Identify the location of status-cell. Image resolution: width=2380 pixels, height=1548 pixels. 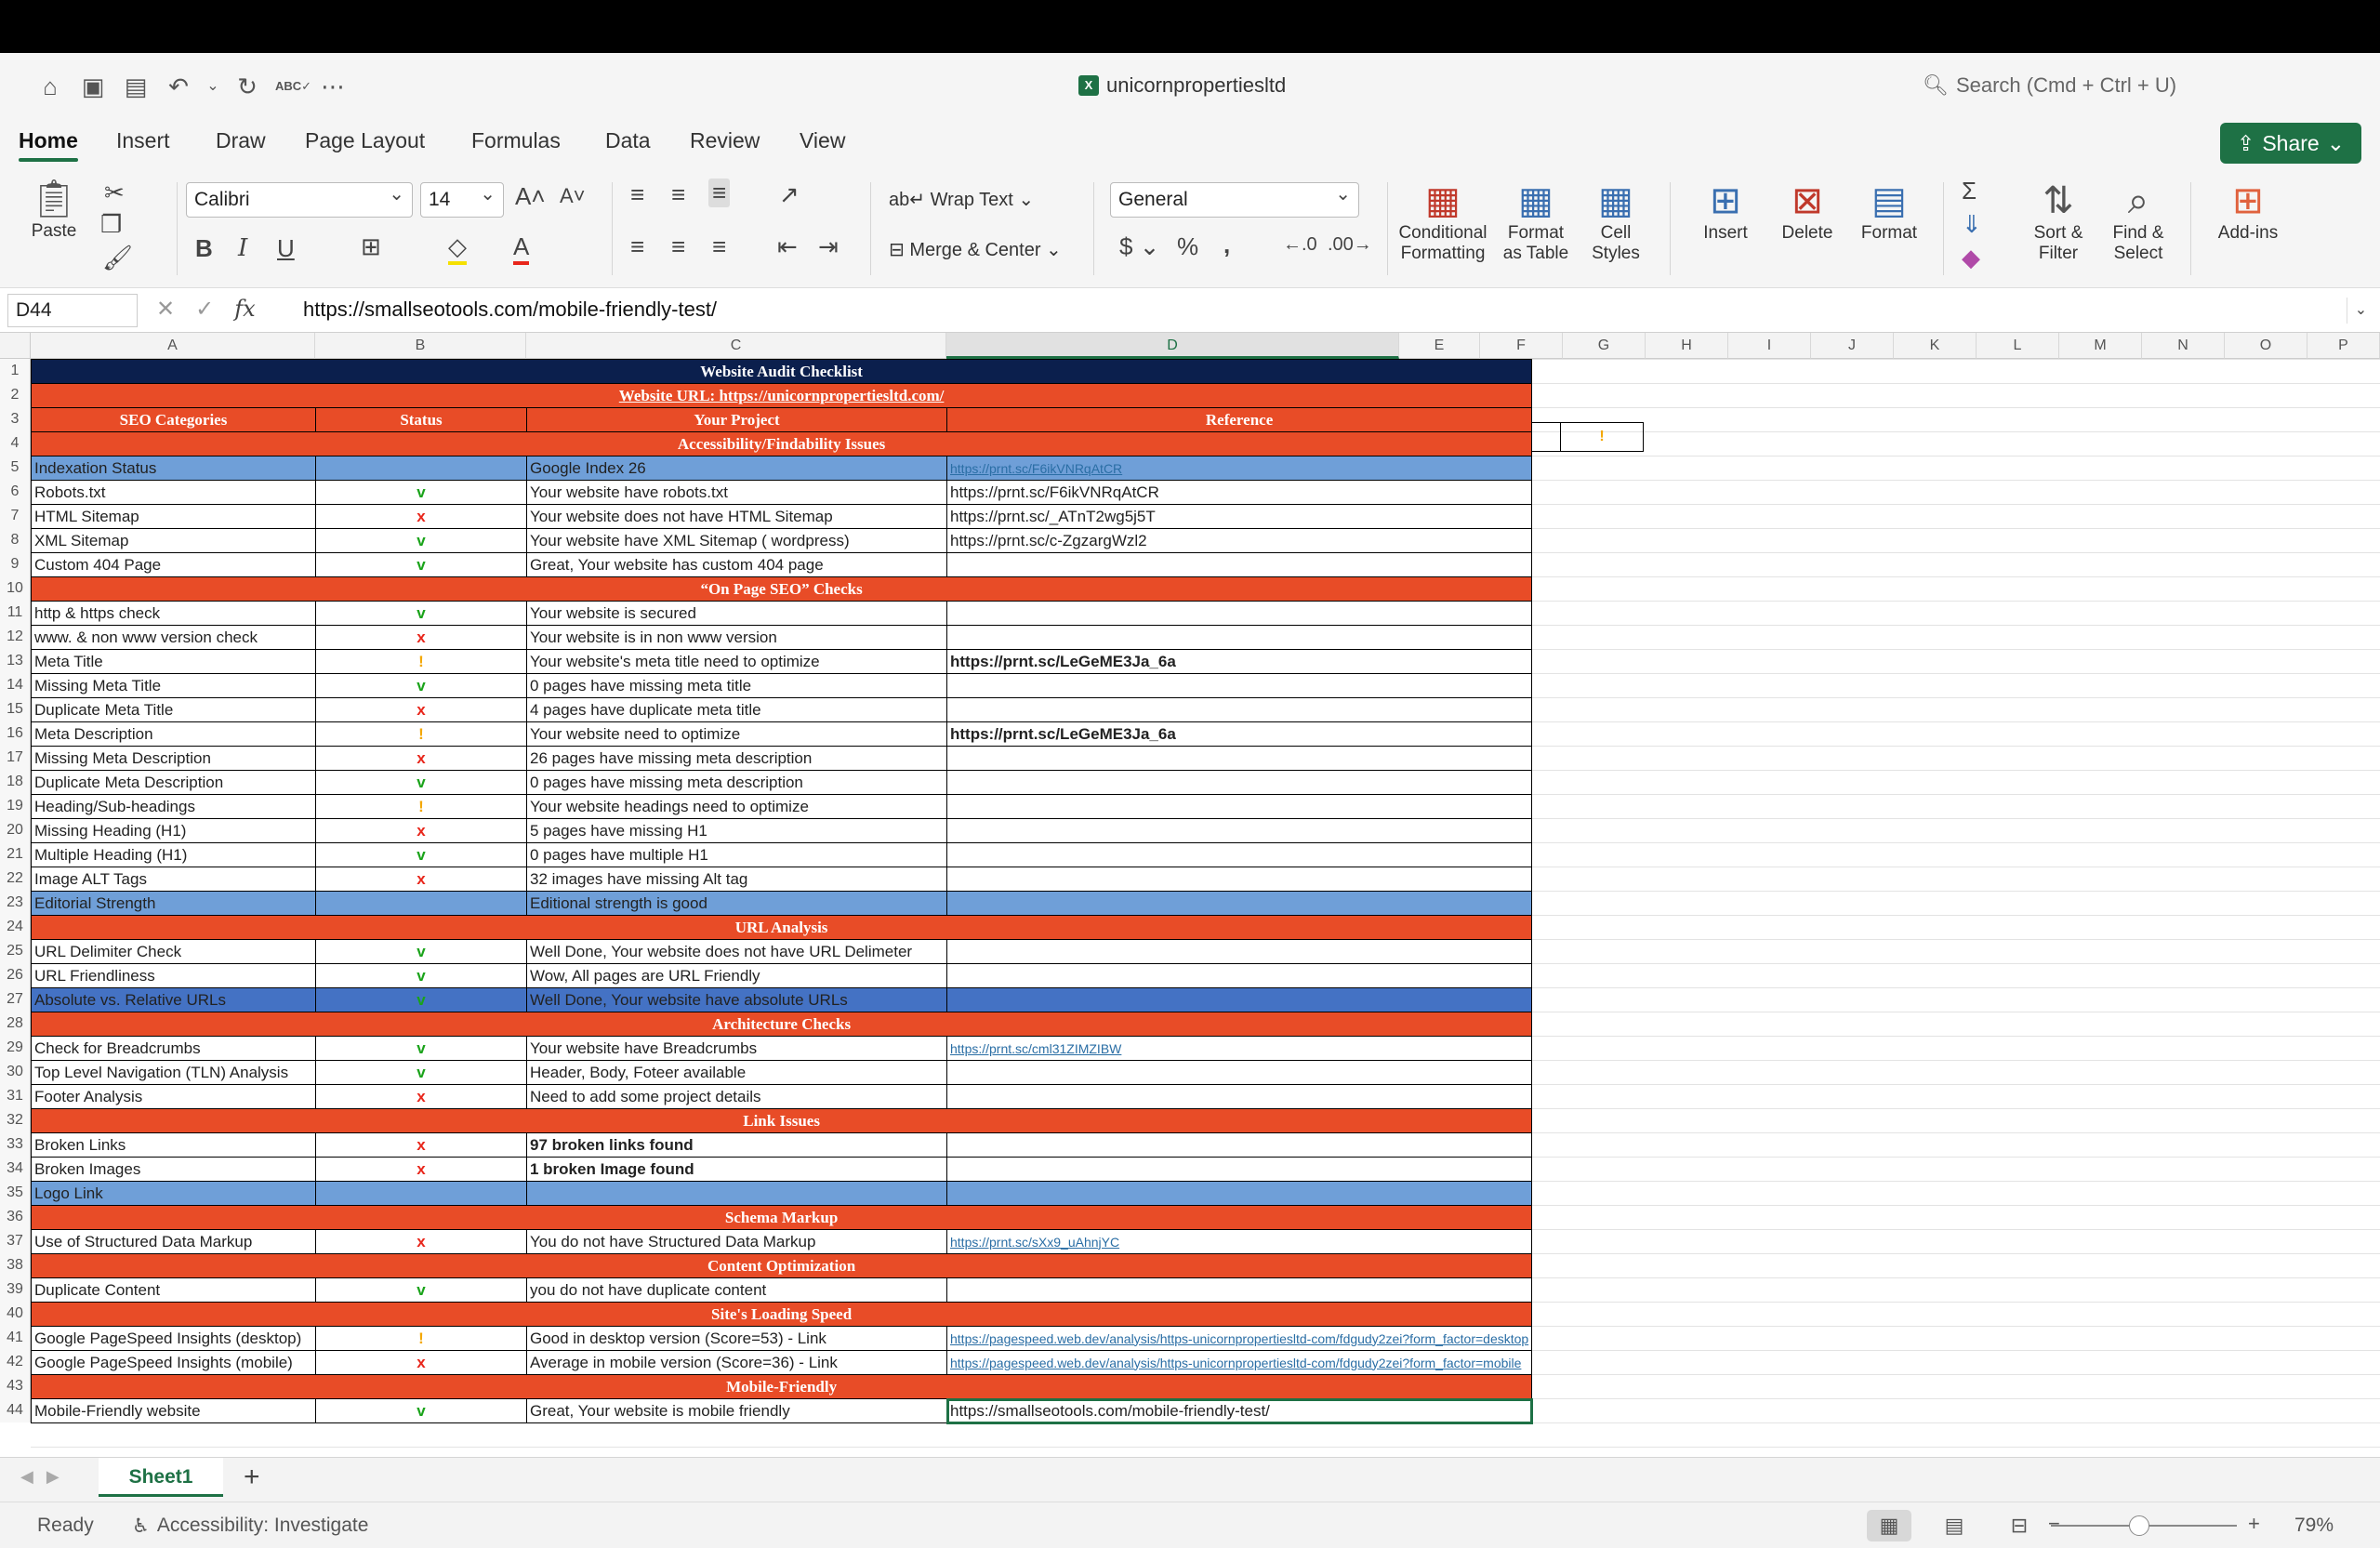
(421, 903).